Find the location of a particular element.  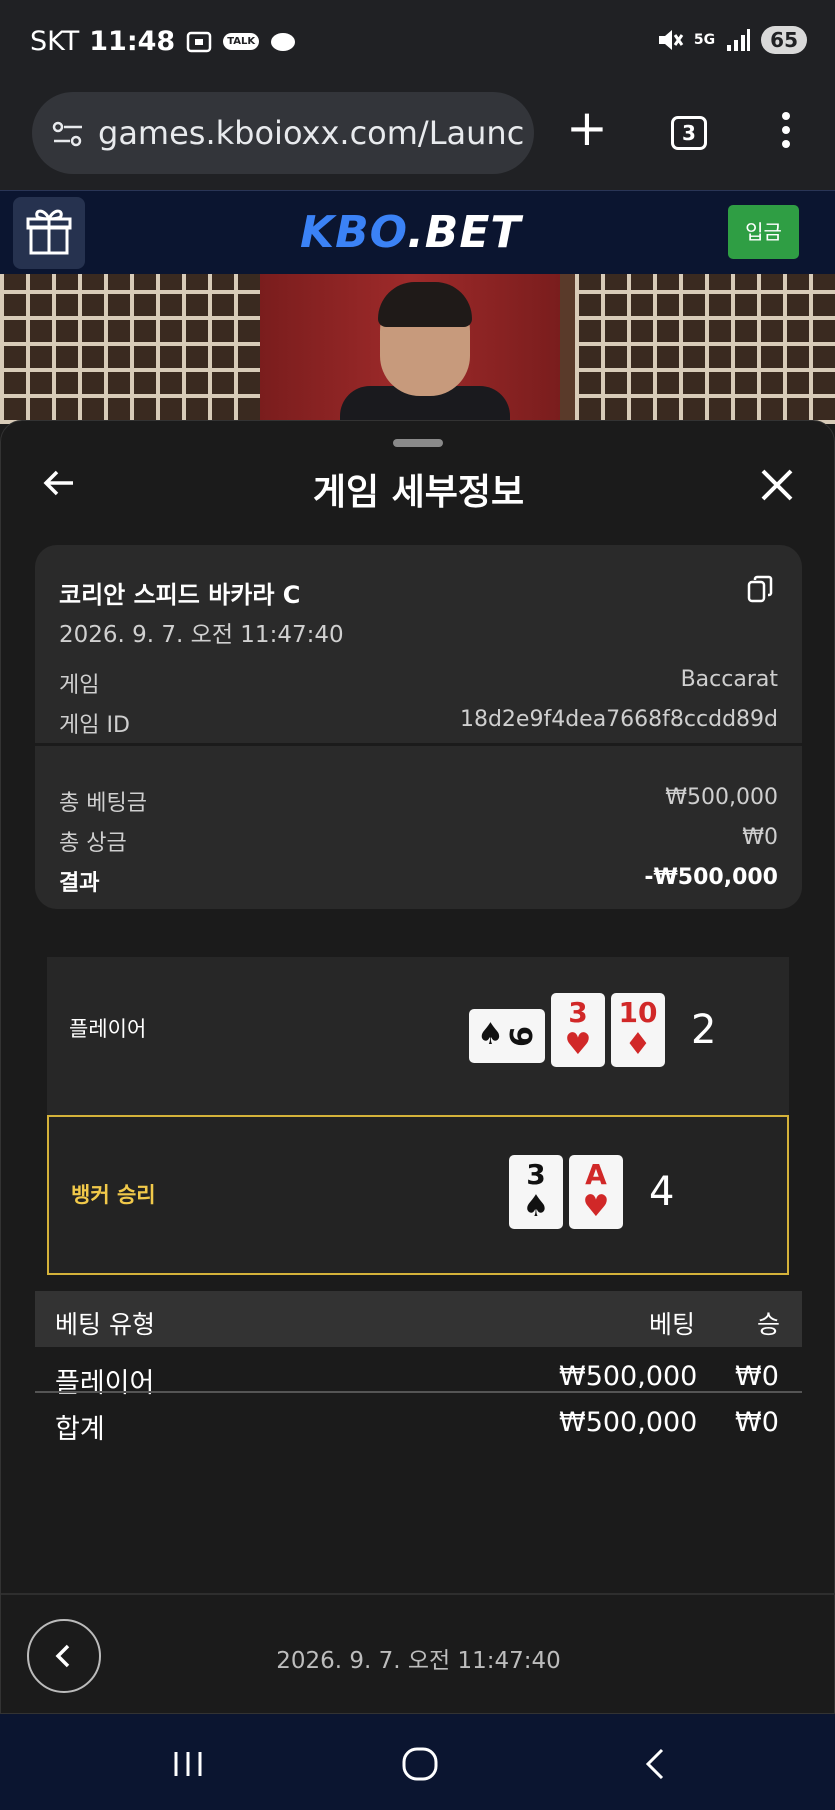

network-label: 5G is located at coordinates (704, 40).